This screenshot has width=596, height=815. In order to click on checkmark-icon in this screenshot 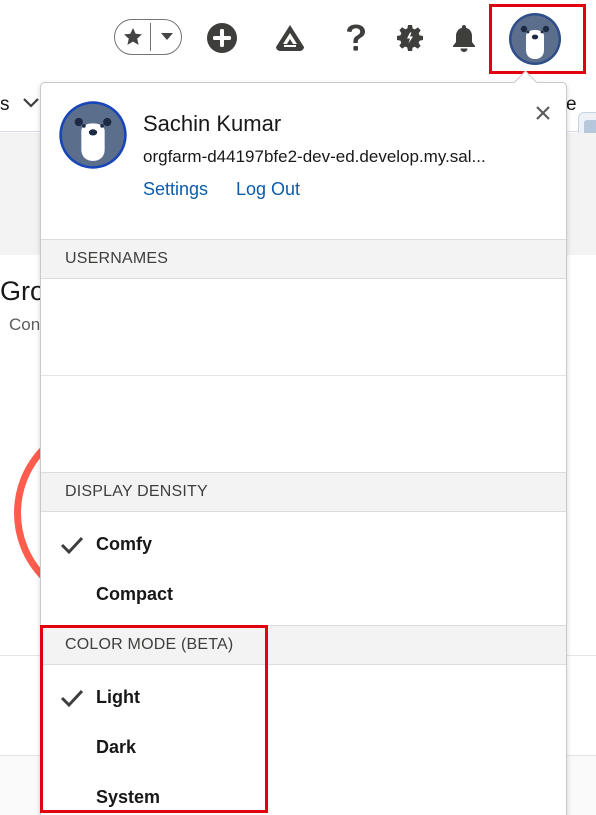, I will do `click(72, 545)`.